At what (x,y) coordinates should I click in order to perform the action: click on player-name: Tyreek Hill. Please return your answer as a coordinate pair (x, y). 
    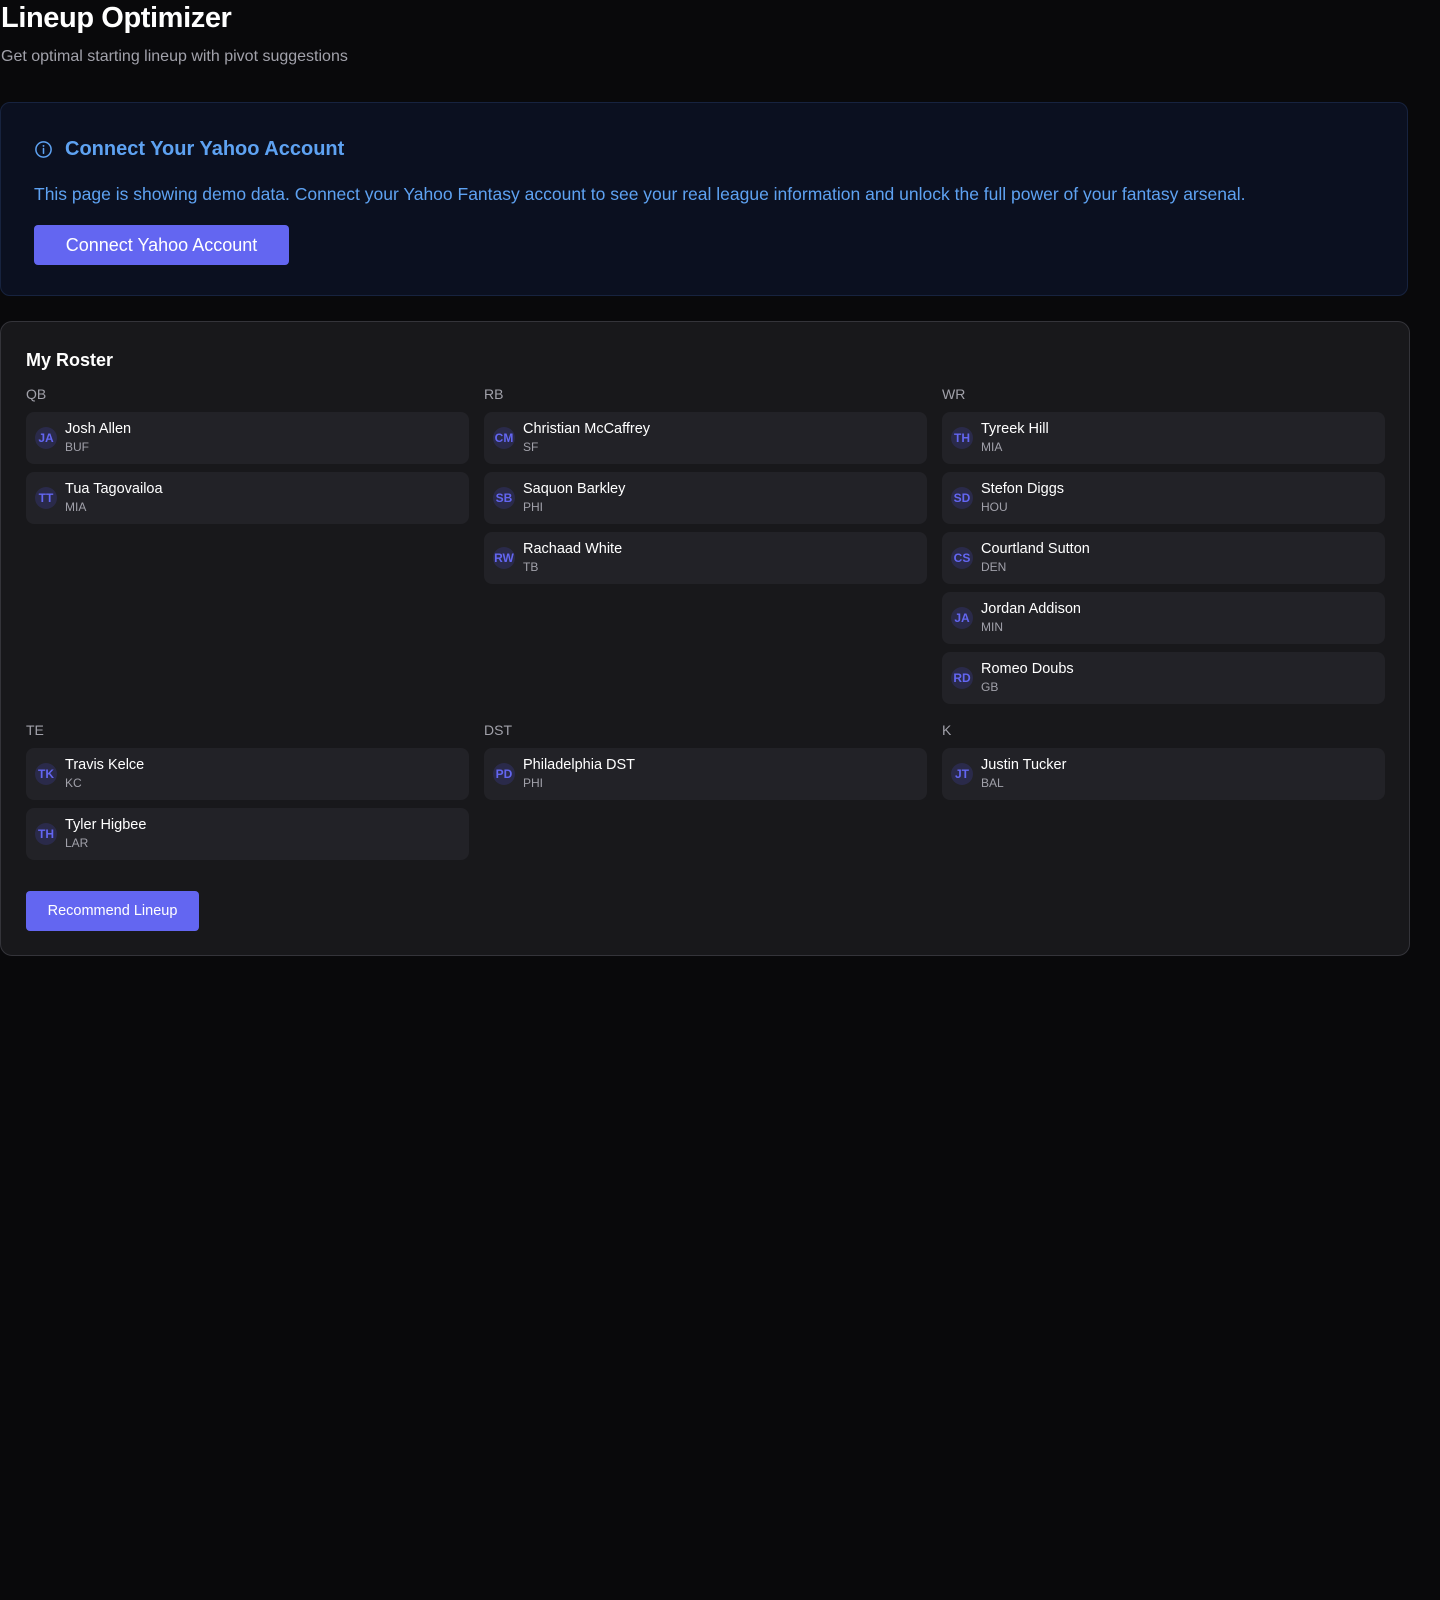
    Looking at the image, I should click on (1015, 429).